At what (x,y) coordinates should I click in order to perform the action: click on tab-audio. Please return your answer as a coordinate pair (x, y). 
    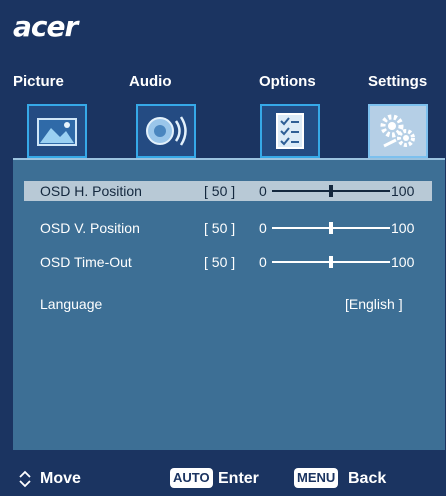
    Looking at the image, I should click on (166, 131).